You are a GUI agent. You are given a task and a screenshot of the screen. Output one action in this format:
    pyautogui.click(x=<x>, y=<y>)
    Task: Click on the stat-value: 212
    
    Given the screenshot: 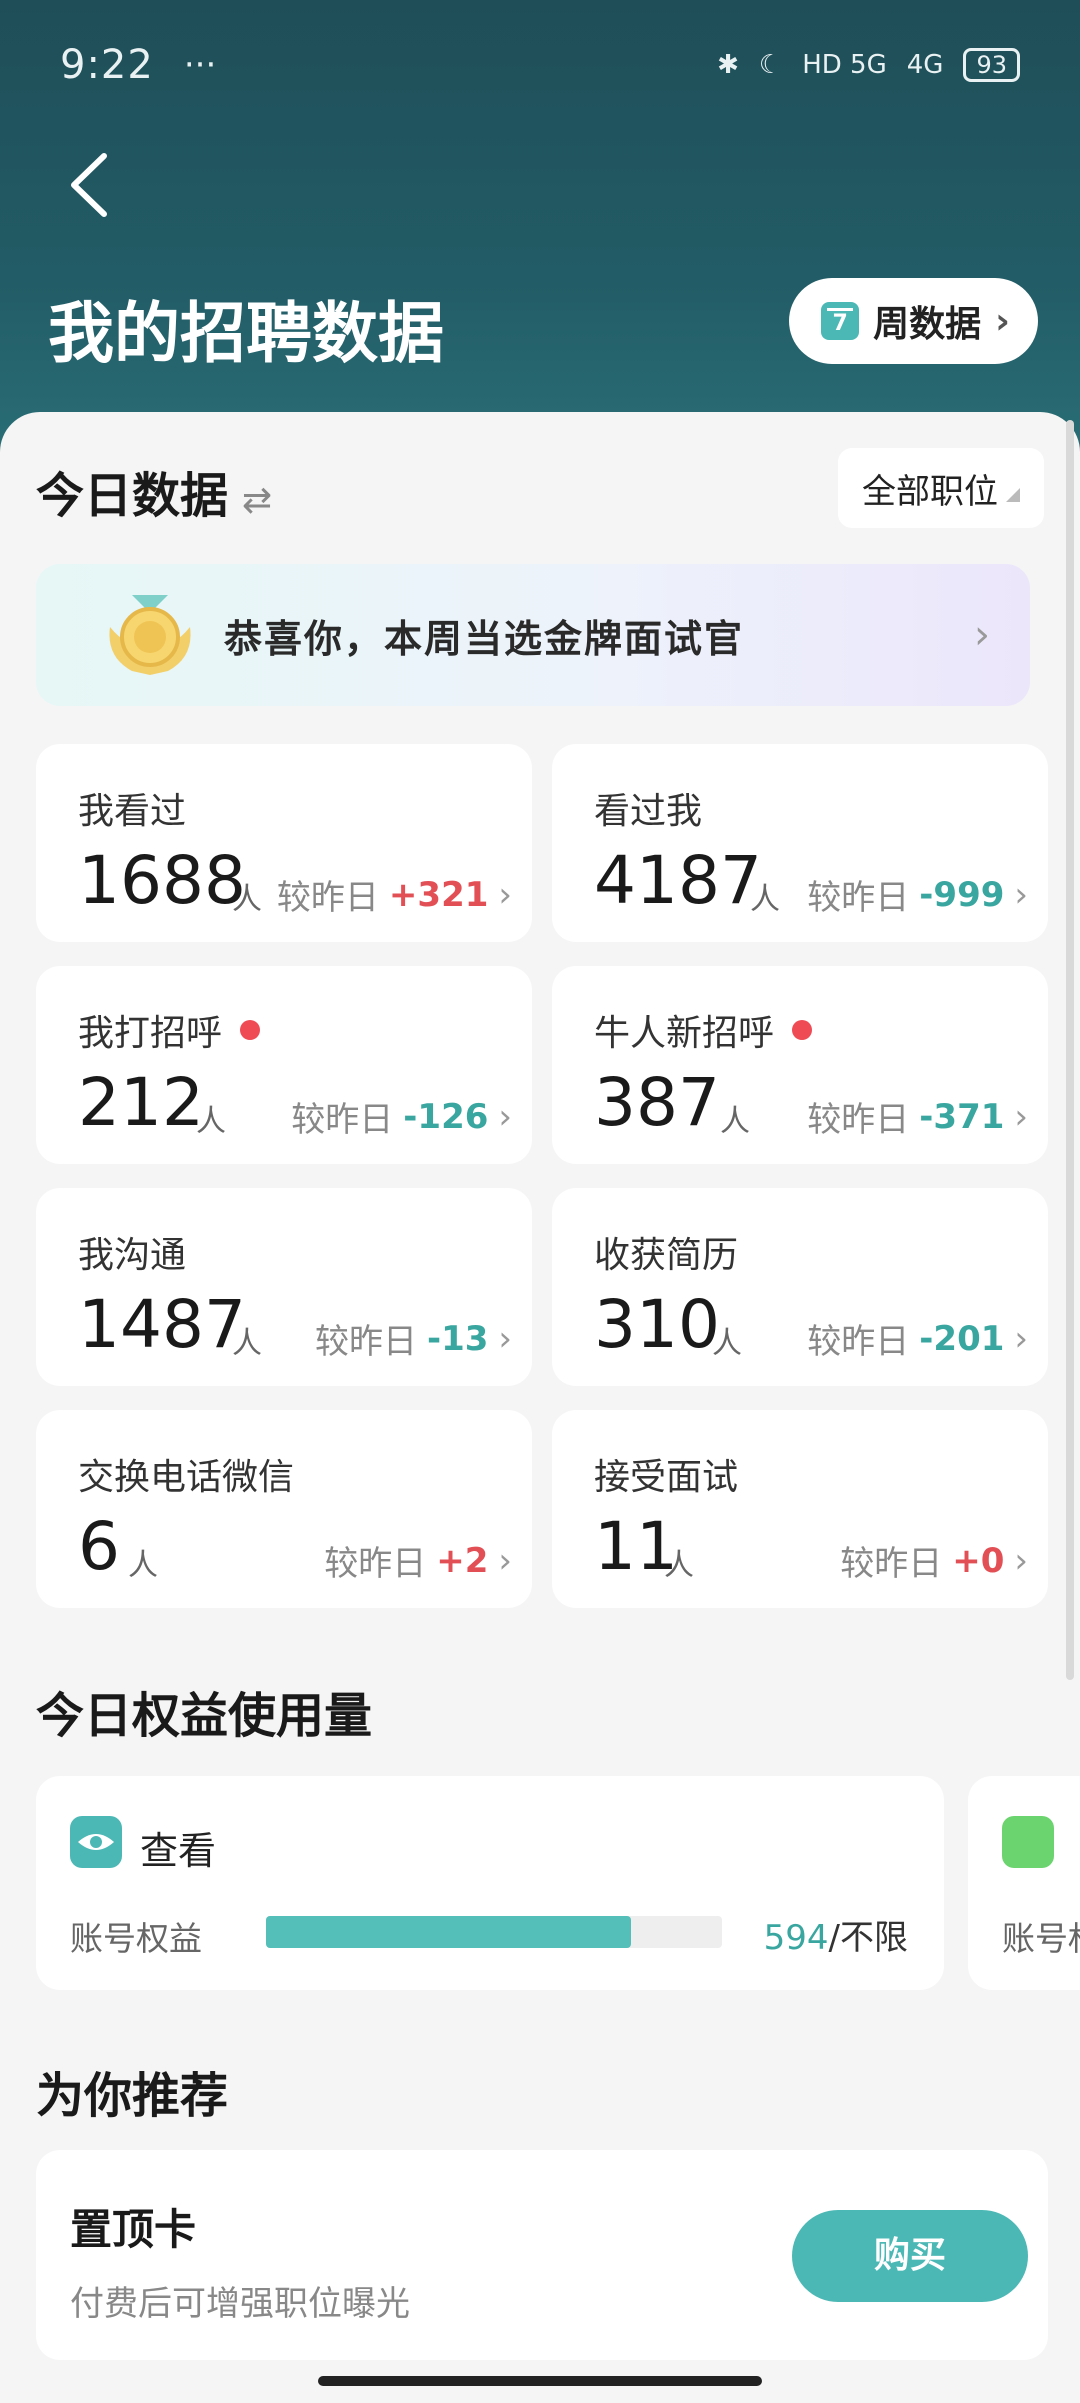 What is the action you would take?
    pyautogui.click(x=141, y=1102)
    